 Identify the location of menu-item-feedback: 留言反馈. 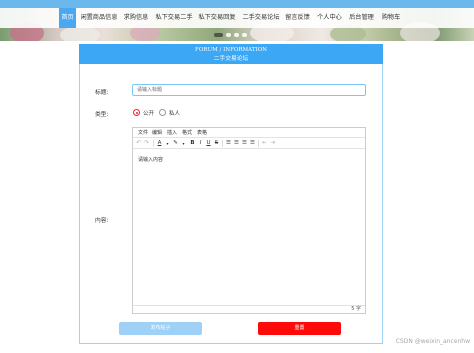
(297, 18).